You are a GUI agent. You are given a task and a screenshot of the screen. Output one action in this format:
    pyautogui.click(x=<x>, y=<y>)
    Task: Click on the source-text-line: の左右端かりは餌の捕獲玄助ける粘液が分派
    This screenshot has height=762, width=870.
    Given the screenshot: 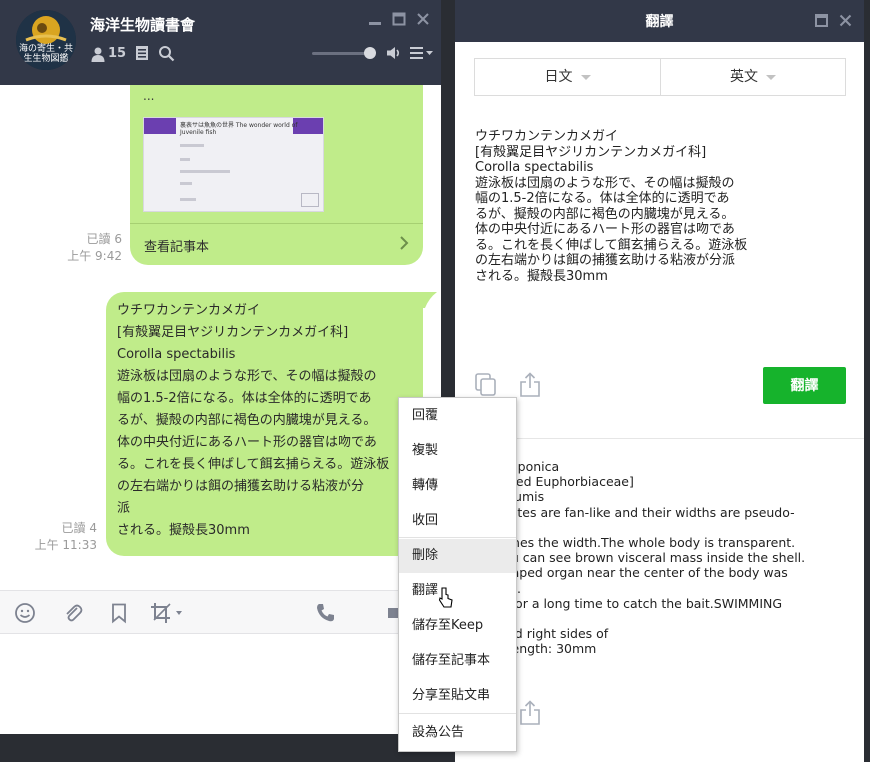 What is the action you would take?
    pyautogui.click(x=605, y=260)
    